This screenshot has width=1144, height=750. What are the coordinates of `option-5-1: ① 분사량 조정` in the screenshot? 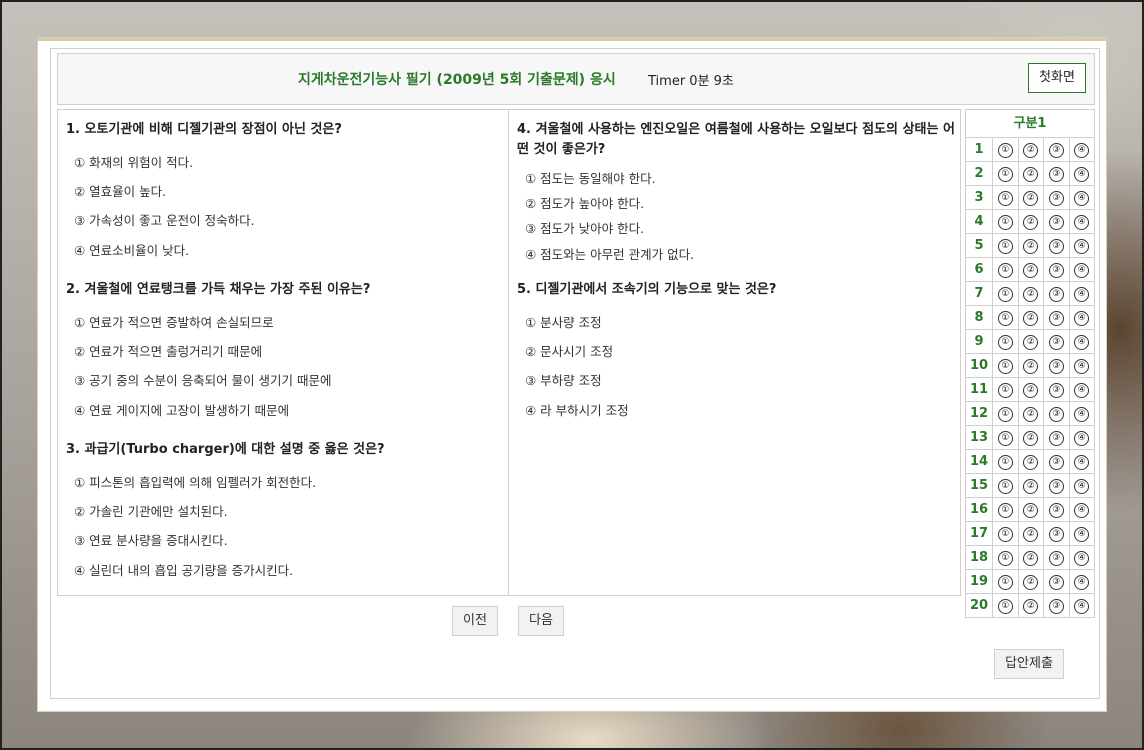 It's located at (563, 321).